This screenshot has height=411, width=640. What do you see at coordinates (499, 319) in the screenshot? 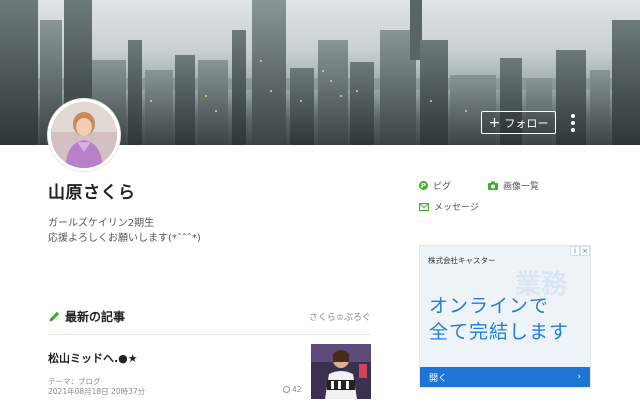
I see `ad-headline: オンラインで 全て完結します` at bounding box center [499, 319].